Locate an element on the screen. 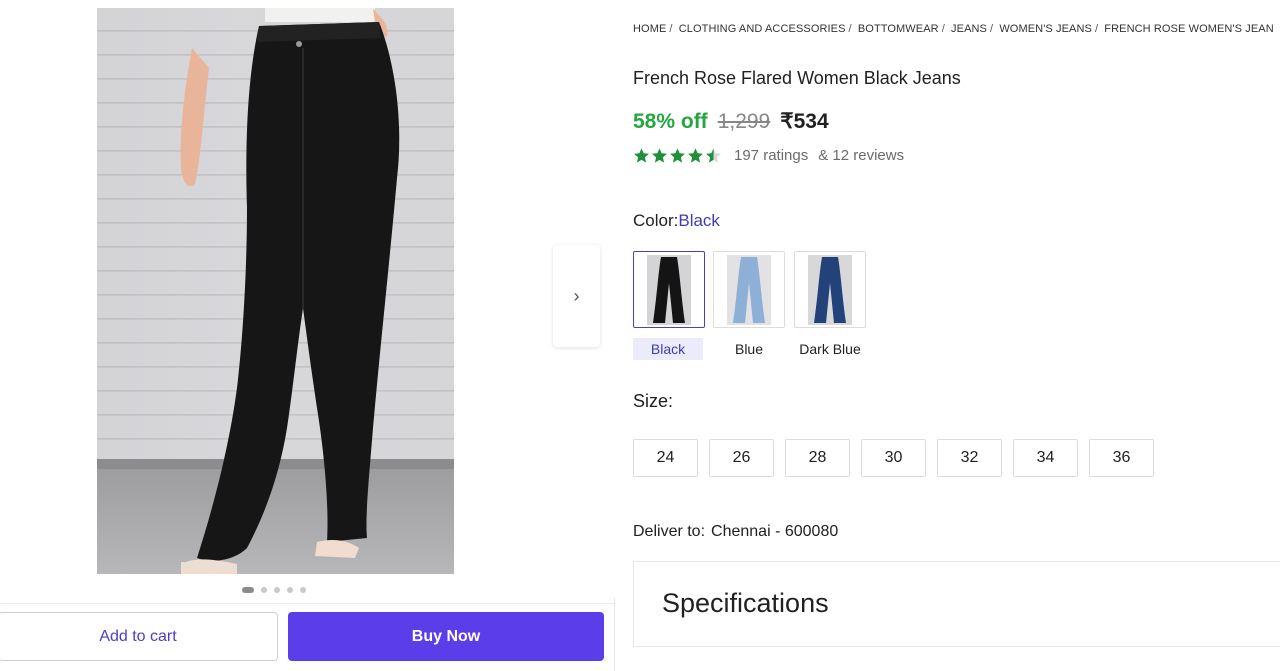  delivery-label: Deliver to: is located at coordinates (669, 531).